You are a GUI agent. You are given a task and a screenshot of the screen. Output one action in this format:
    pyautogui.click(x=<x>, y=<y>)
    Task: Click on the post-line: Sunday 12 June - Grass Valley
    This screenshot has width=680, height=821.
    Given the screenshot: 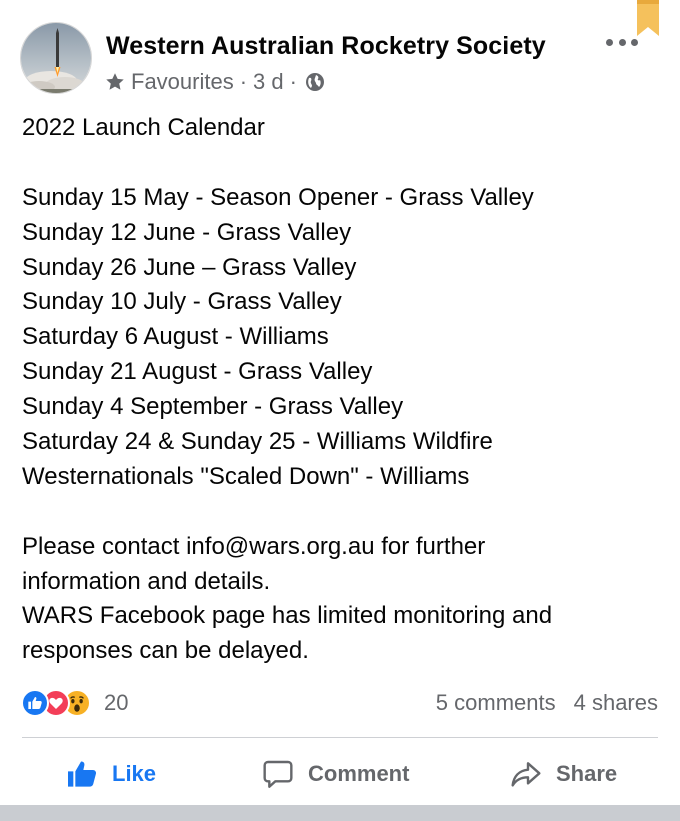 What is the action you would take?
    pyautogui.click(x=187, y=232)
    